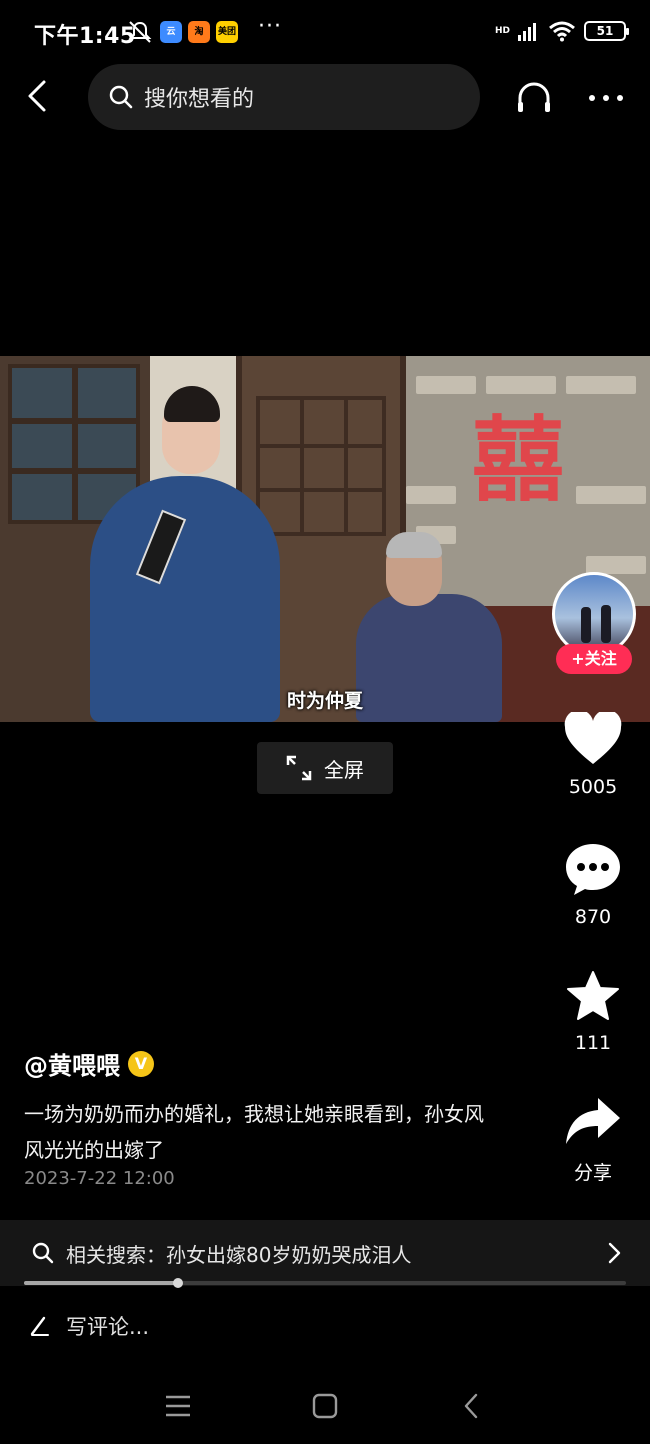 The height and width of the screenshot is (1444, 650). I want to click on comment-button: 870, so click(593, 885).